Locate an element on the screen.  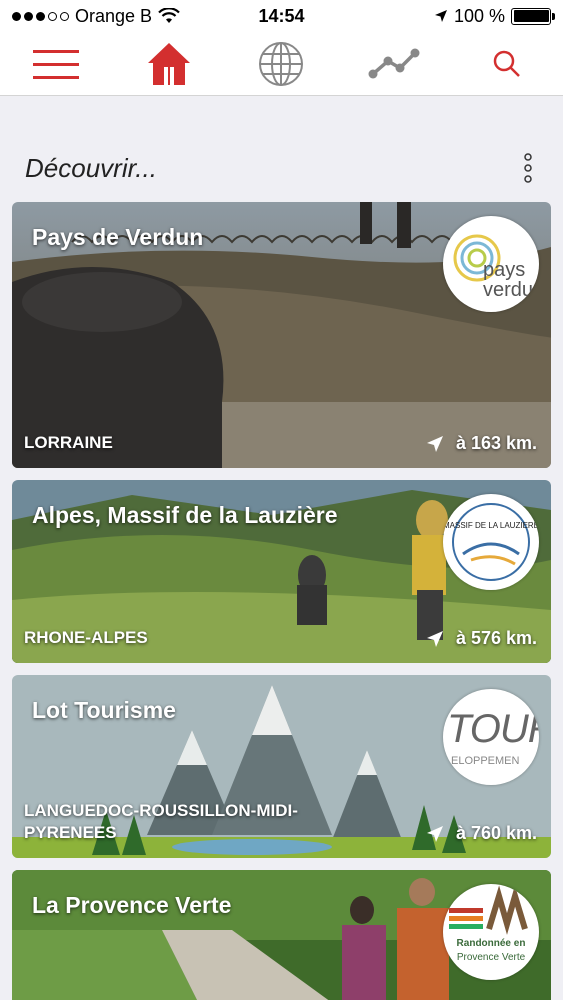
battery-icon is located at coordinates (533, 16).